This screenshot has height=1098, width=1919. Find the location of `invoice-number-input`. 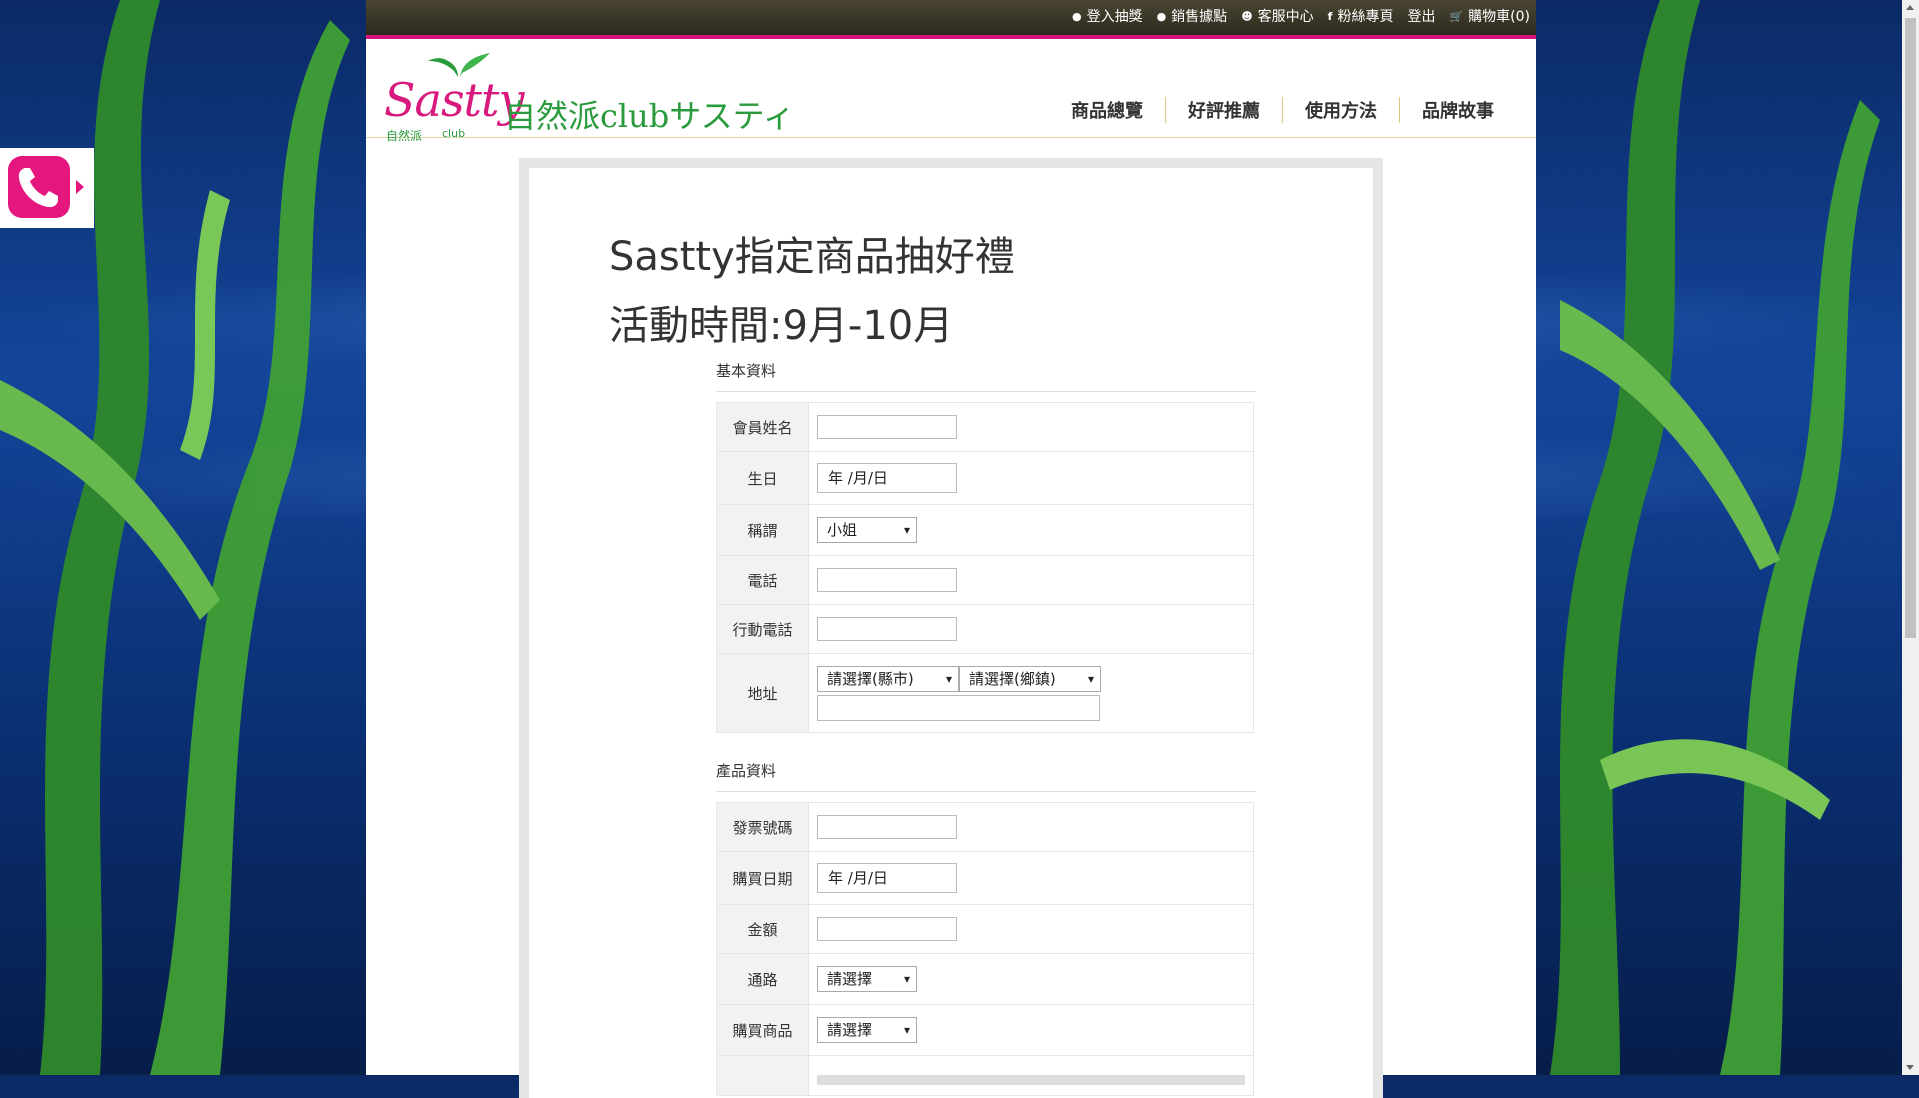

invoice-number-input is located at coordinates (887, 827).